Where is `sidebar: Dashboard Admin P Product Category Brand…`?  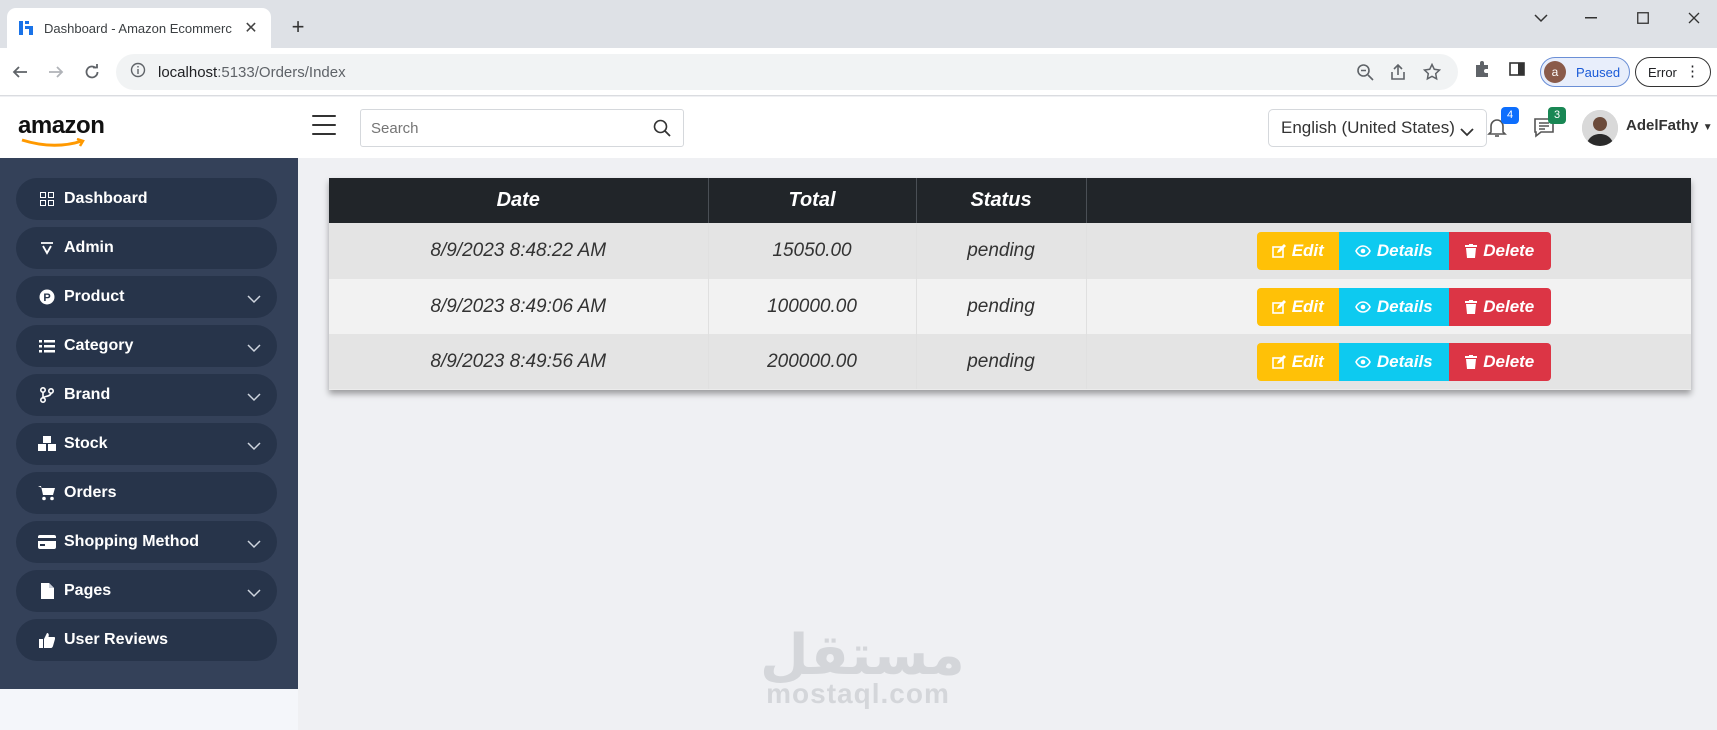
sidebar: Dashboard Admin P Product Category Brand… is located at coordinates (149, 423).